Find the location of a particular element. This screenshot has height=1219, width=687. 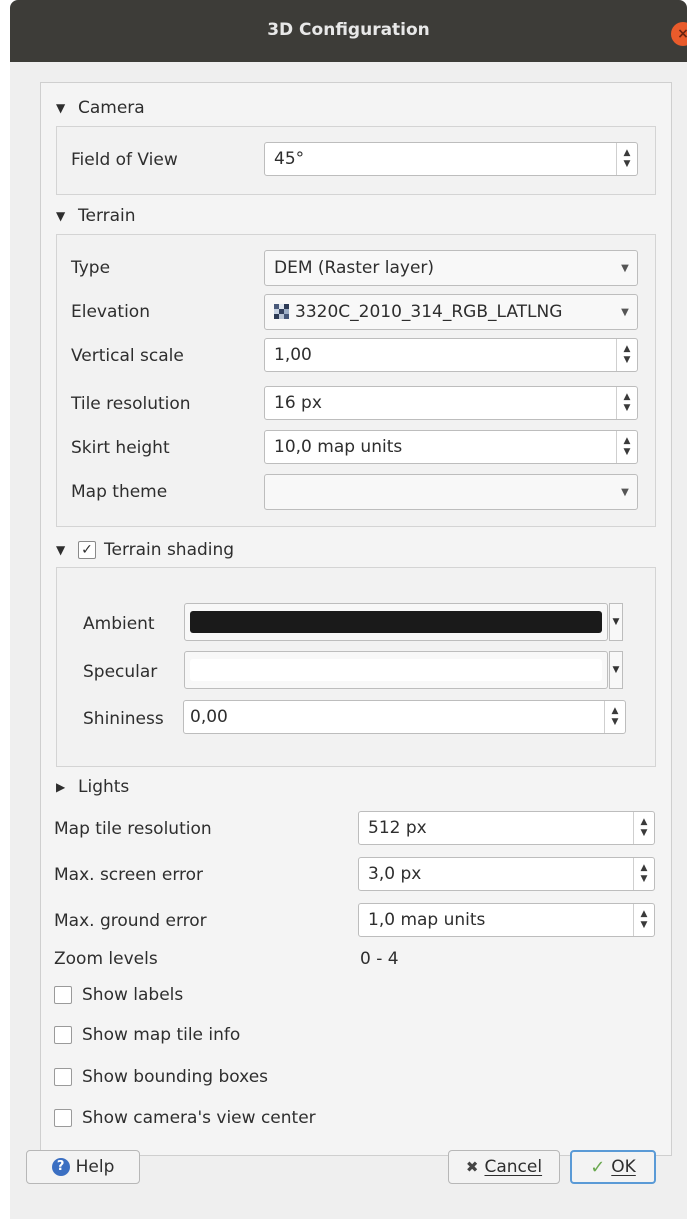

help-button: ? Help is located at coordinates (83, 1167).